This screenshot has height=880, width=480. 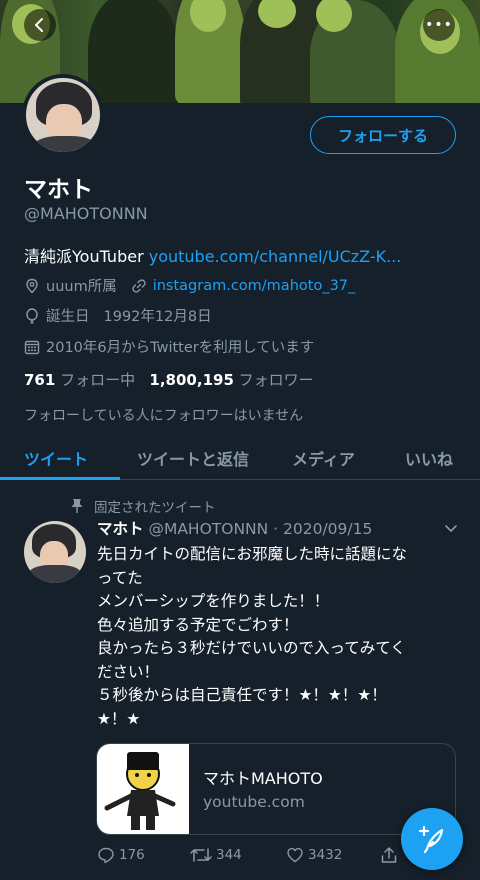 I want to click on tab-likes: いいね, so click(x=429, y=458).